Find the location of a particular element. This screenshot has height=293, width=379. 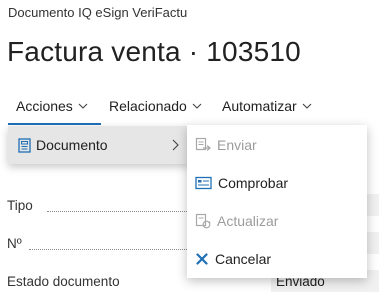

action-bar: Acciones Relacionado Automatizar is located at coordinates (189, 107).